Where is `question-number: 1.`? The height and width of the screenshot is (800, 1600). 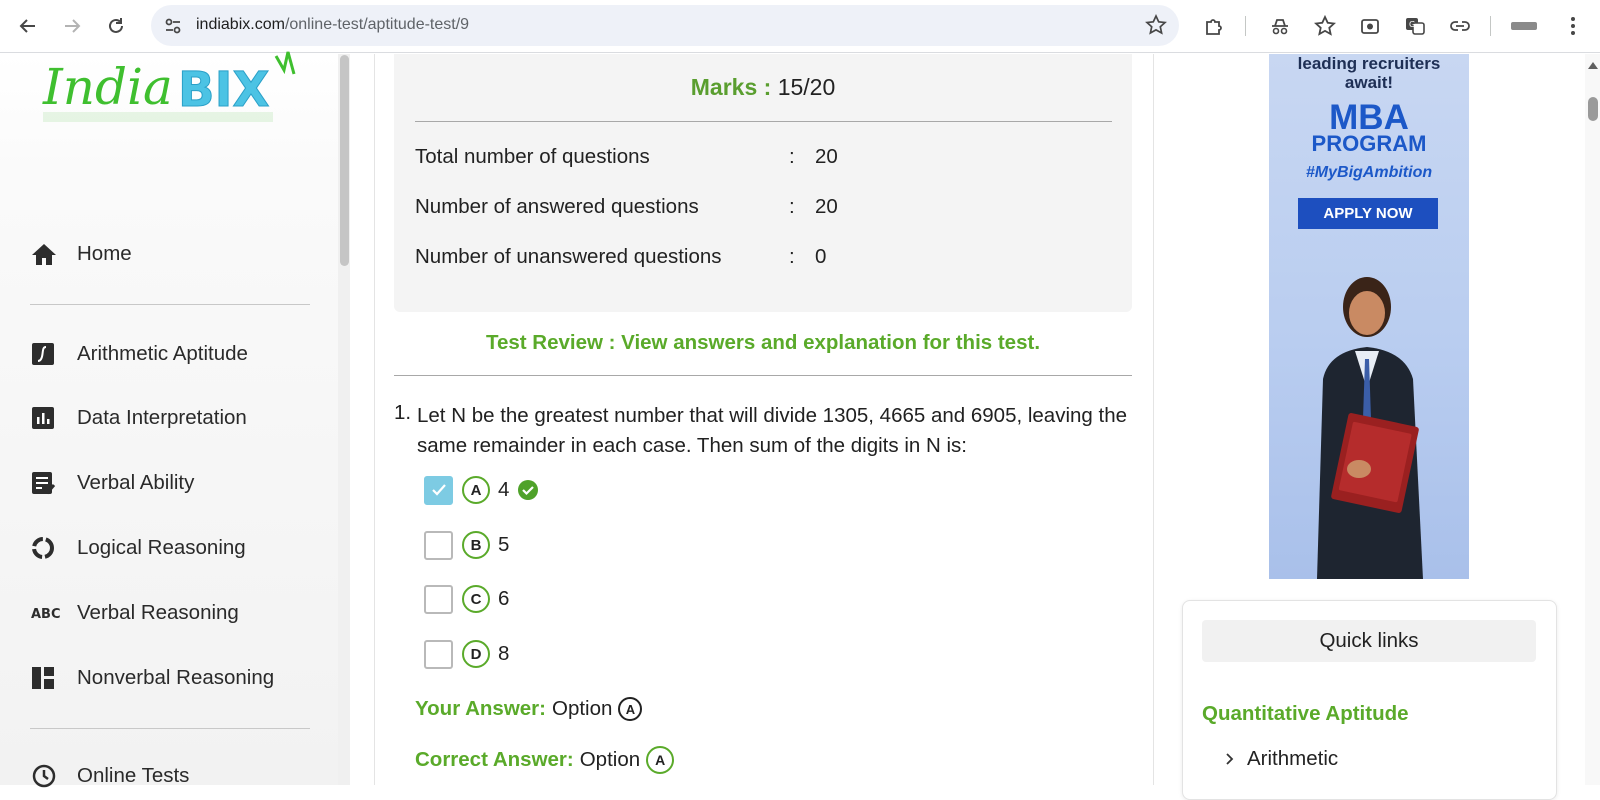
question-number: 1. is located at coordinates (403, 412).